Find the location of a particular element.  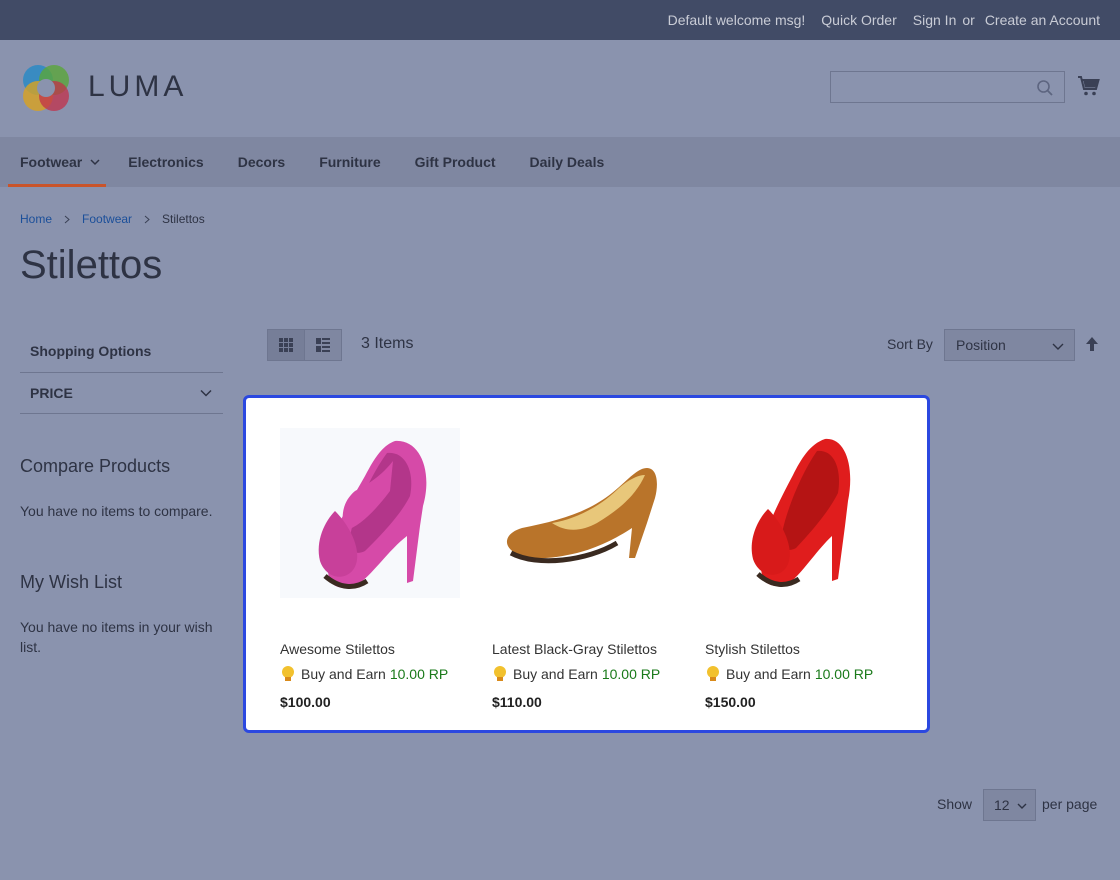

product-name: Stylish Stilettos is located at coordinates (752, 649).